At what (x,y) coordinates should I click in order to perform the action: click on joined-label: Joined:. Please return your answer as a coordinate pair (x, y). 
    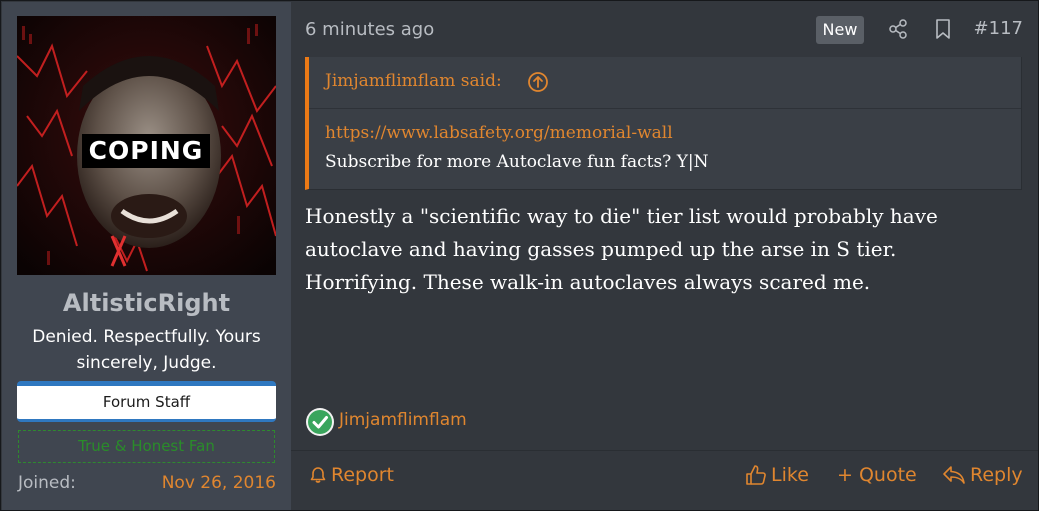
    Looking at the image, I should click on (47, 483).